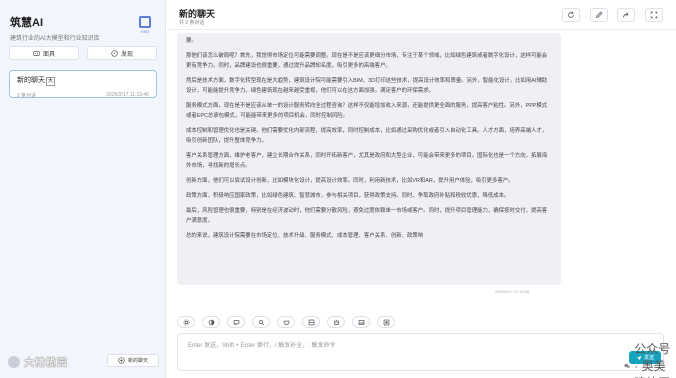 This screenshot has width=676, height=378. I want to click on model-tool, so click(336, 322).